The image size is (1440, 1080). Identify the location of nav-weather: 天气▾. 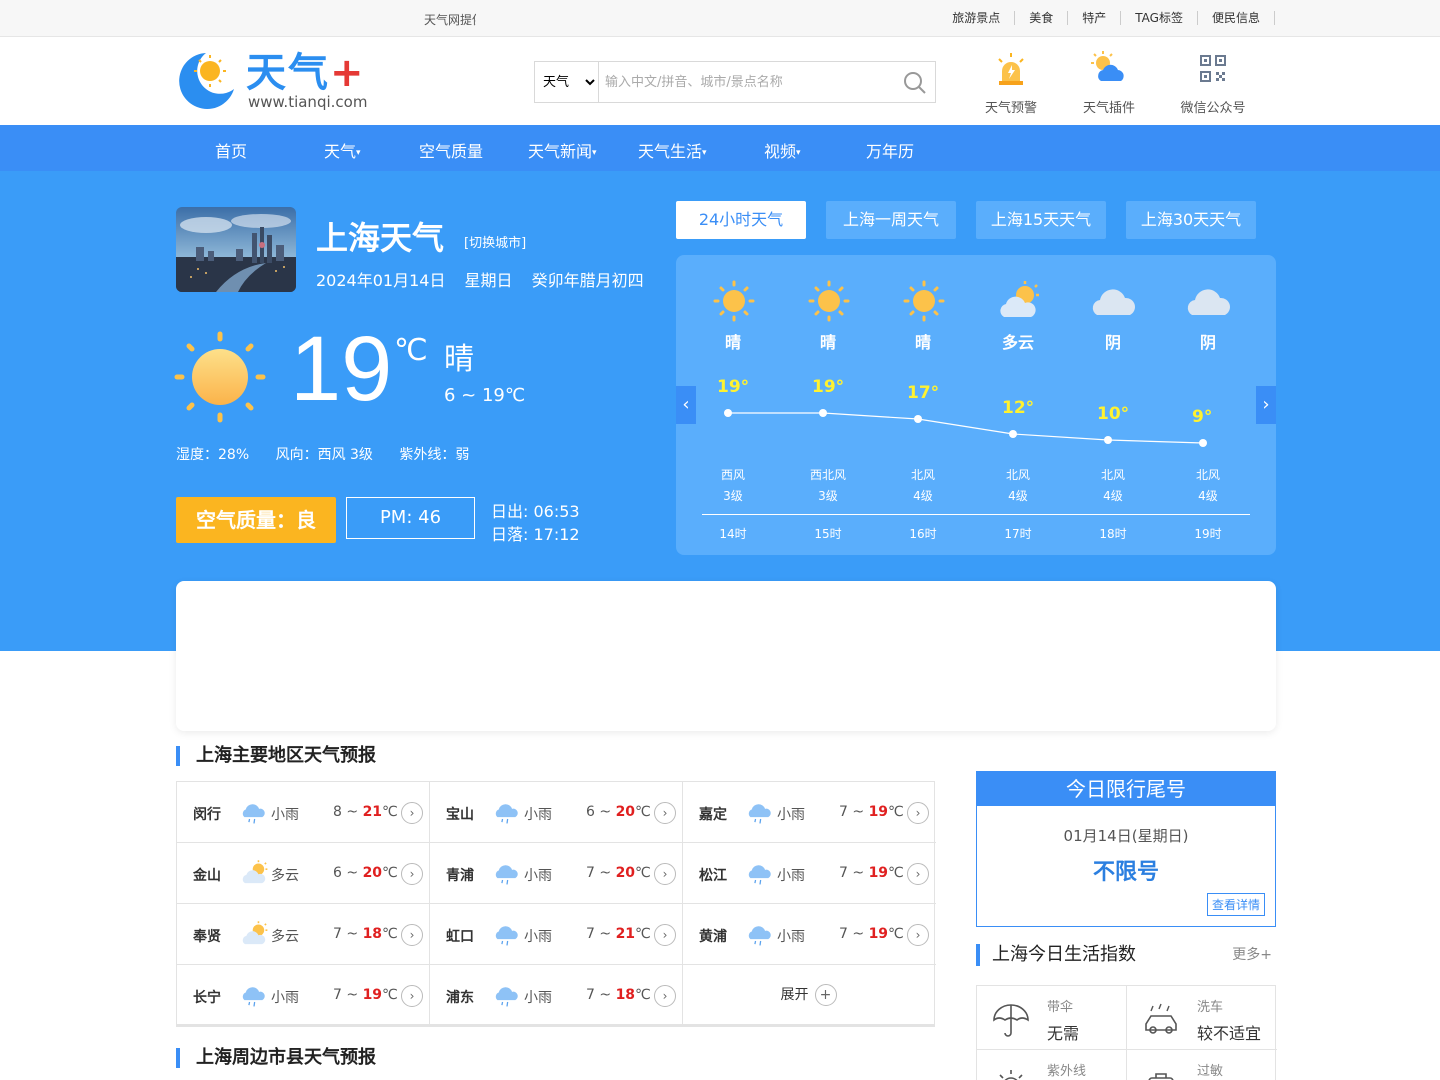
(342, 150).